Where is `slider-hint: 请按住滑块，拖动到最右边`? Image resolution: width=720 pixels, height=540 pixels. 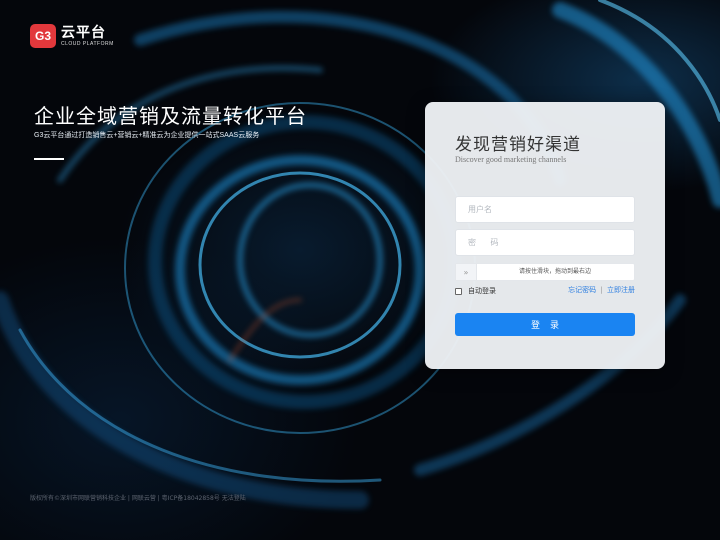 slider-hint: 请按住滑块，拖动到最右边 is located at coordinates (554, 271).